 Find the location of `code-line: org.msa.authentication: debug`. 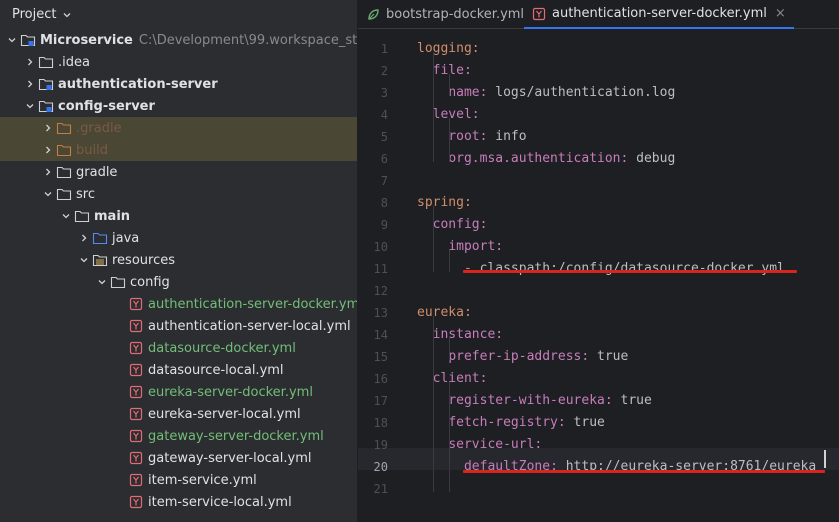

code-line: org.msa.authentication: debug is located at coordinates (546, 159).